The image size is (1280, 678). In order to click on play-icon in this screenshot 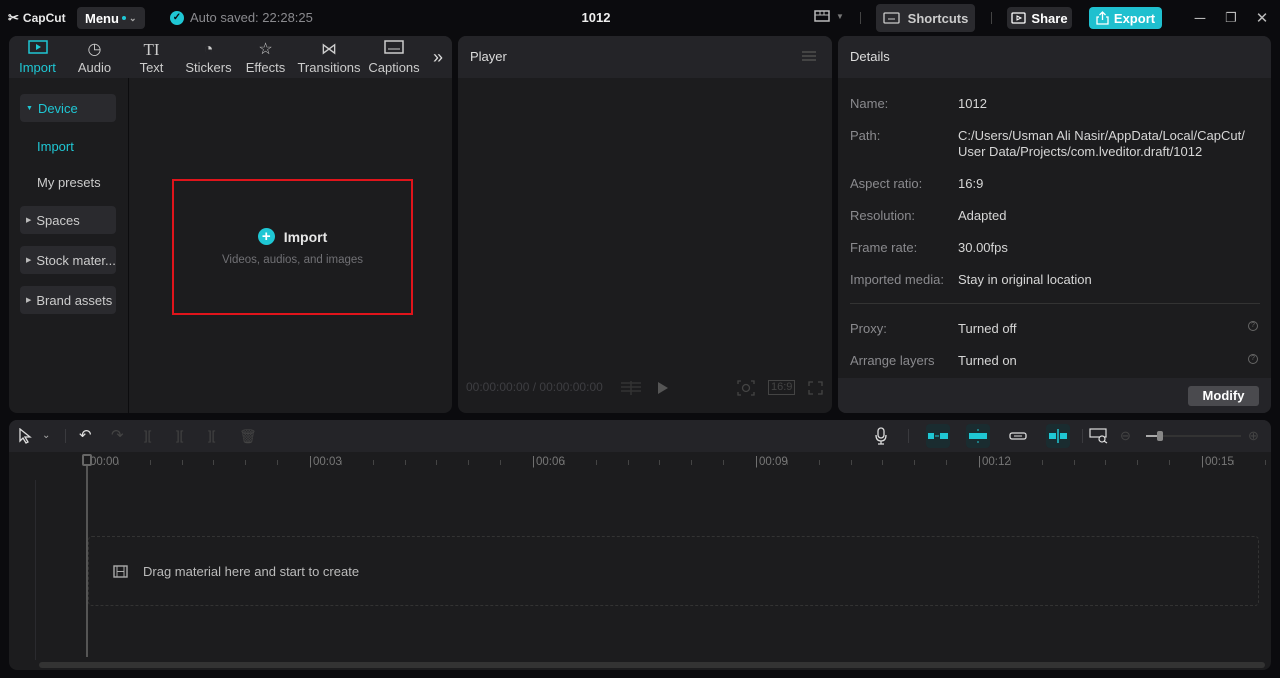, I will do `click(663, 388)`.